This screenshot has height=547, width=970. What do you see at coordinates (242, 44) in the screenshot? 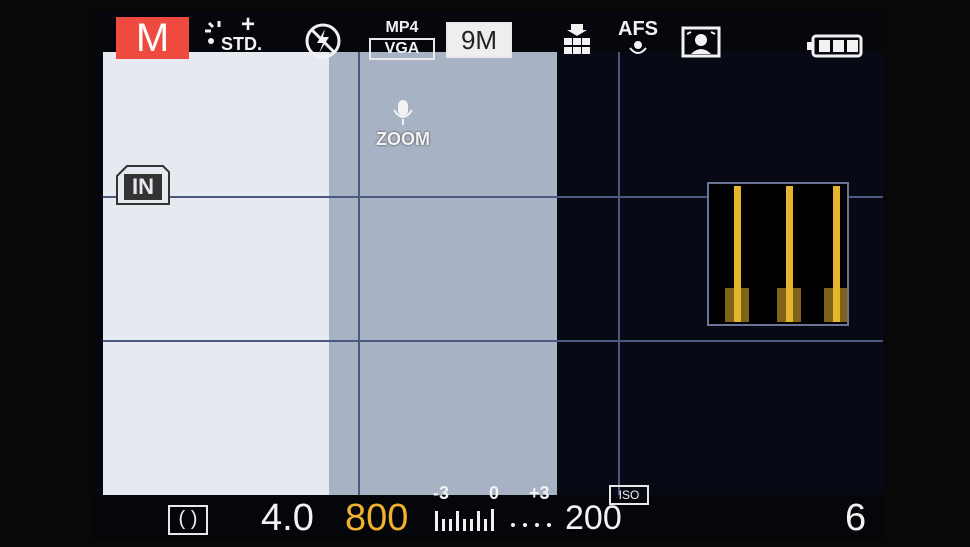
I see `film-style-label: STD.` at bounding box center [242, 44].